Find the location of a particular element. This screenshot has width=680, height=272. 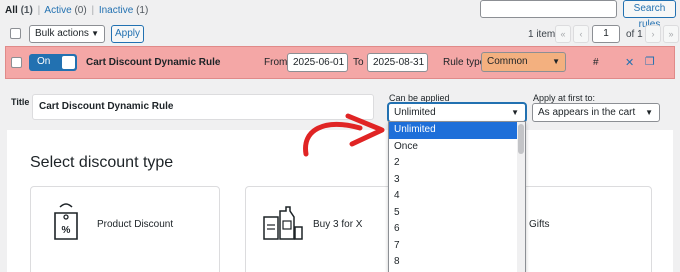

view-all-count: (1) is located at coordinates (26, 10).